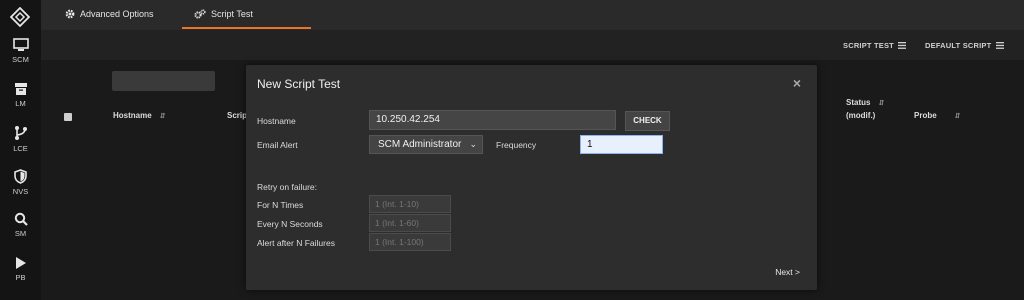 The height and width of the screenshot is (300, 1024). Describe the element at coordinates (20, 103) in the screenshot. I see `sidebar-item-label: LM` at that location.